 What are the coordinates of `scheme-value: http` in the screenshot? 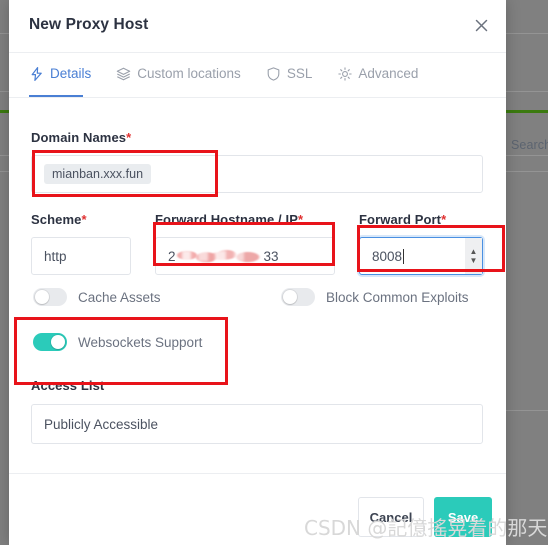 It's located at (55, 256).